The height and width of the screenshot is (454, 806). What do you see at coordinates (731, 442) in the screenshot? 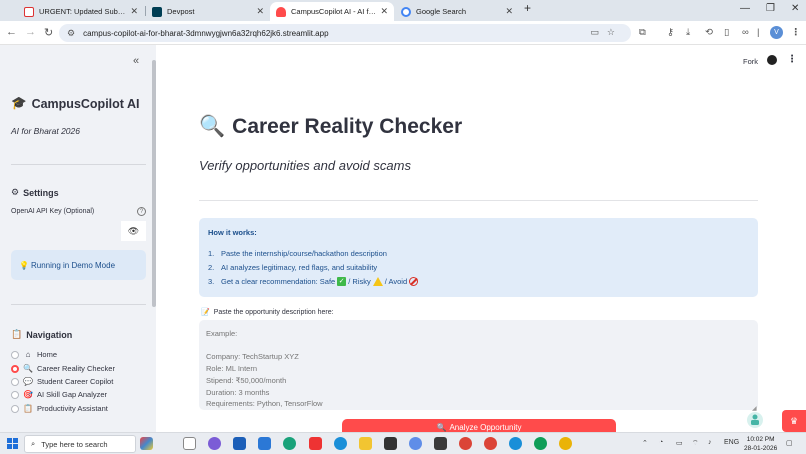
I see `language-indicator: ENG` at bounding box center [731, 442].